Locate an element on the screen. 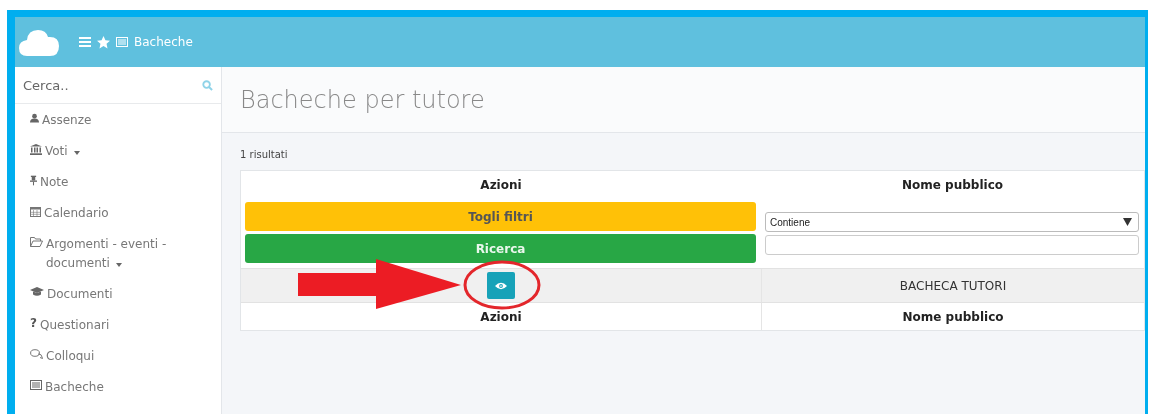  cloud-icon is located at coordinates (39, 42).